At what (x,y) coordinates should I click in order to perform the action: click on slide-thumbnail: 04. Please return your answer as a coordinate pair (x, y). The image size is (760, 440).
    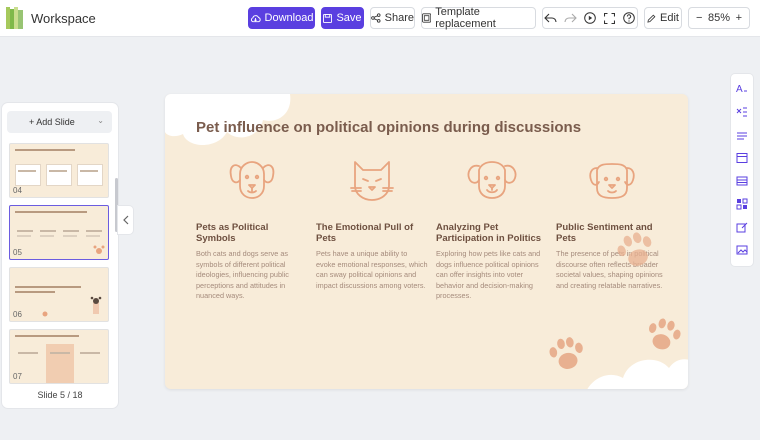
    Looking at the image, I should click on (59, 170).